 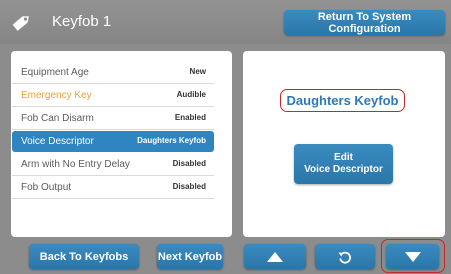 I want to click on undo-button, so click(x=345, y=256).